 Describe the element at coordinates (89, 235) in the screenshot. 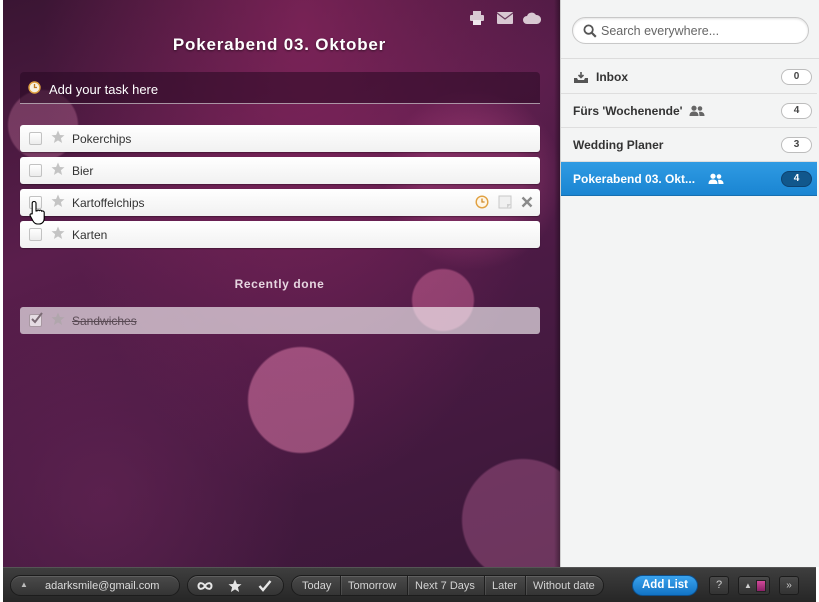

I see `task-label: Karten` at that location.